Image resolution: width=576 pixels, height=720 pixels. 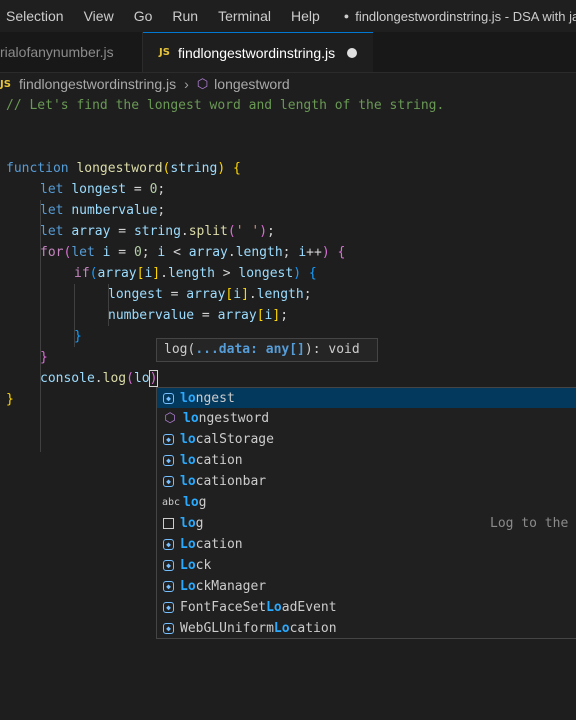 I want to click on menu-selection: Selection, so click(x=37, y=16).